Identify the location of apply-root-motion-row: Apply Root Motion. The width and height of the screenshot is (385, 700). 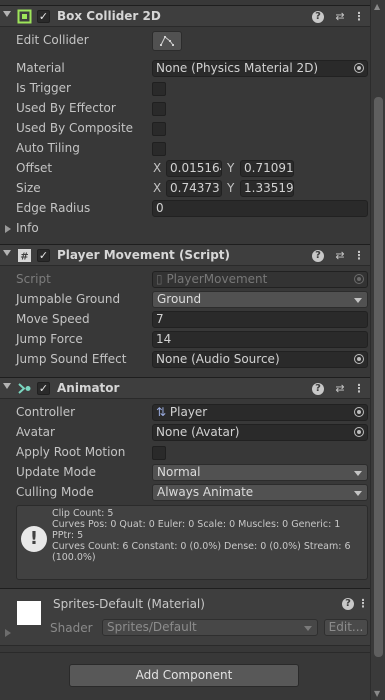
(185, 453).